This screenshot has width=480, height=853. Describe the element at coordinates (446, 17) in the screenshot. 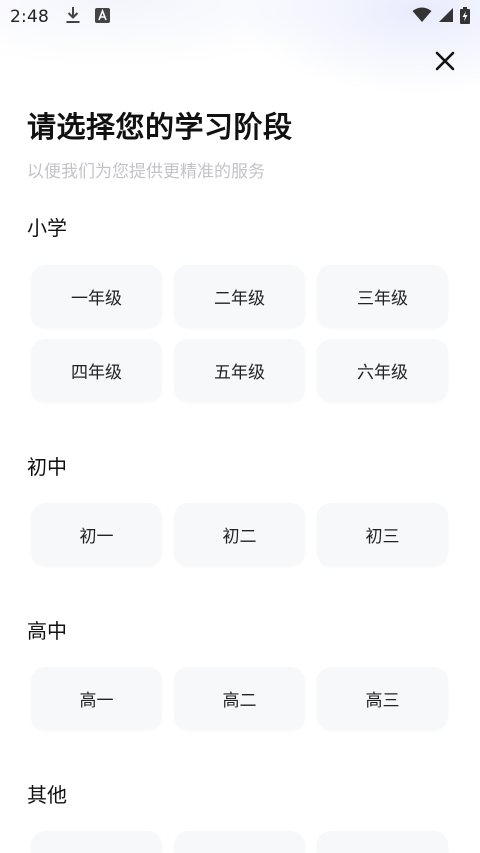

I see `signal-icon` at that location.